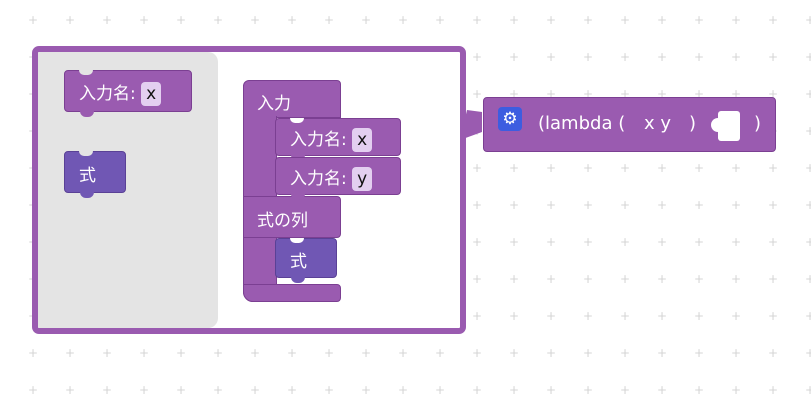 The image size is (811, 416). I want to click on container-block: 入力 式の列 入力名: x 入力名: y 式, so click(322, 191).